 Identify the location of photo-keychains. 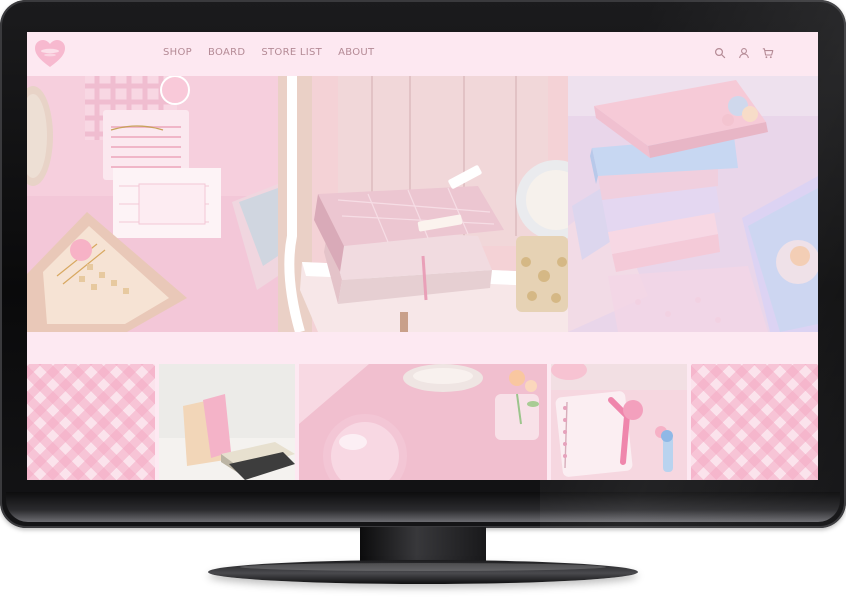
(619, 422).